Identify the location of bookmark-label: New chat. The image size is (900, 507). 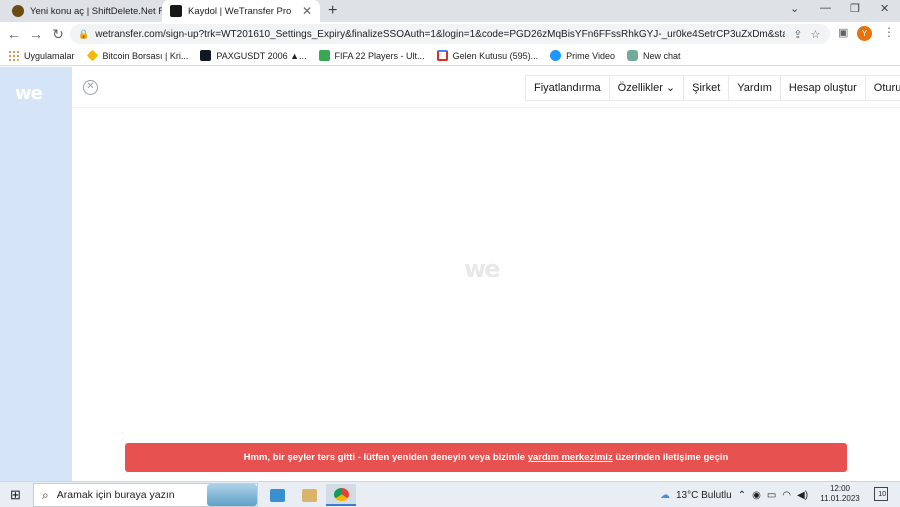
(661, 55).